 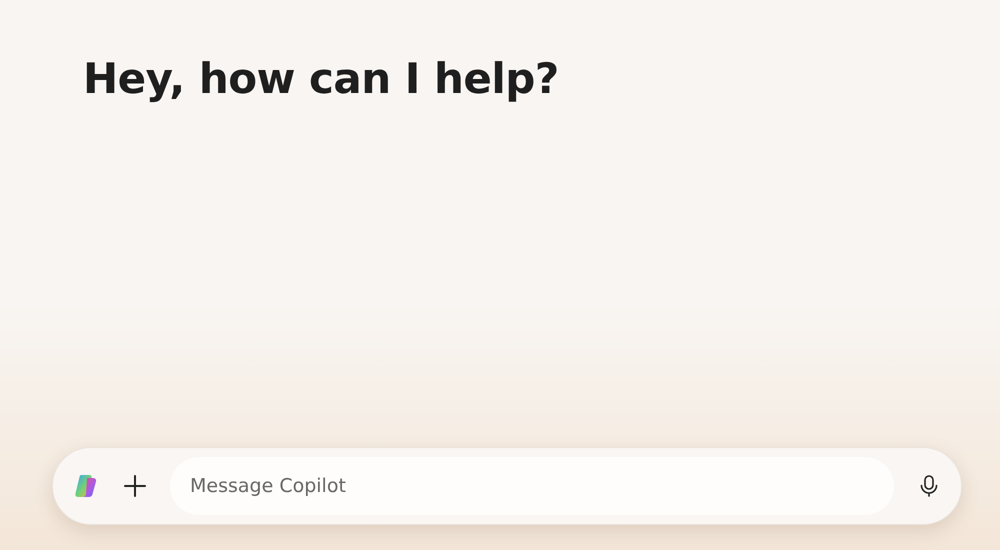 What do you see at coordinates (532, 486) in the screenshot?
I see `message-input: Message Copilot` at bounding box center [532, 486].